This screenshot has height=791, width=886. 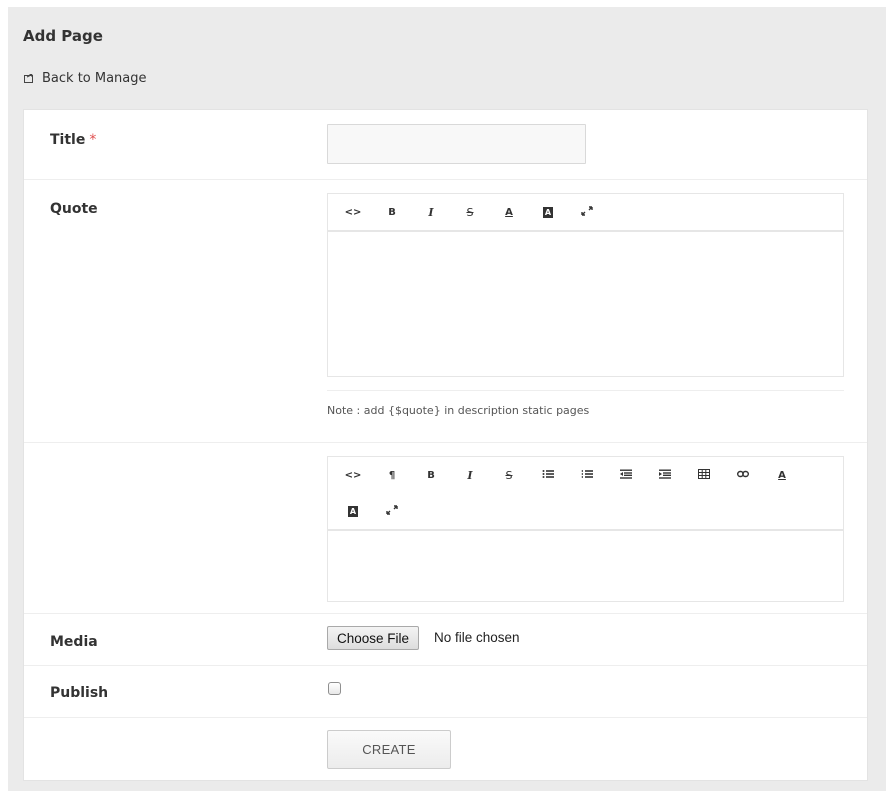 I want to click on media-row: Media Choose File No file chosen, so click(x=445, y=640).